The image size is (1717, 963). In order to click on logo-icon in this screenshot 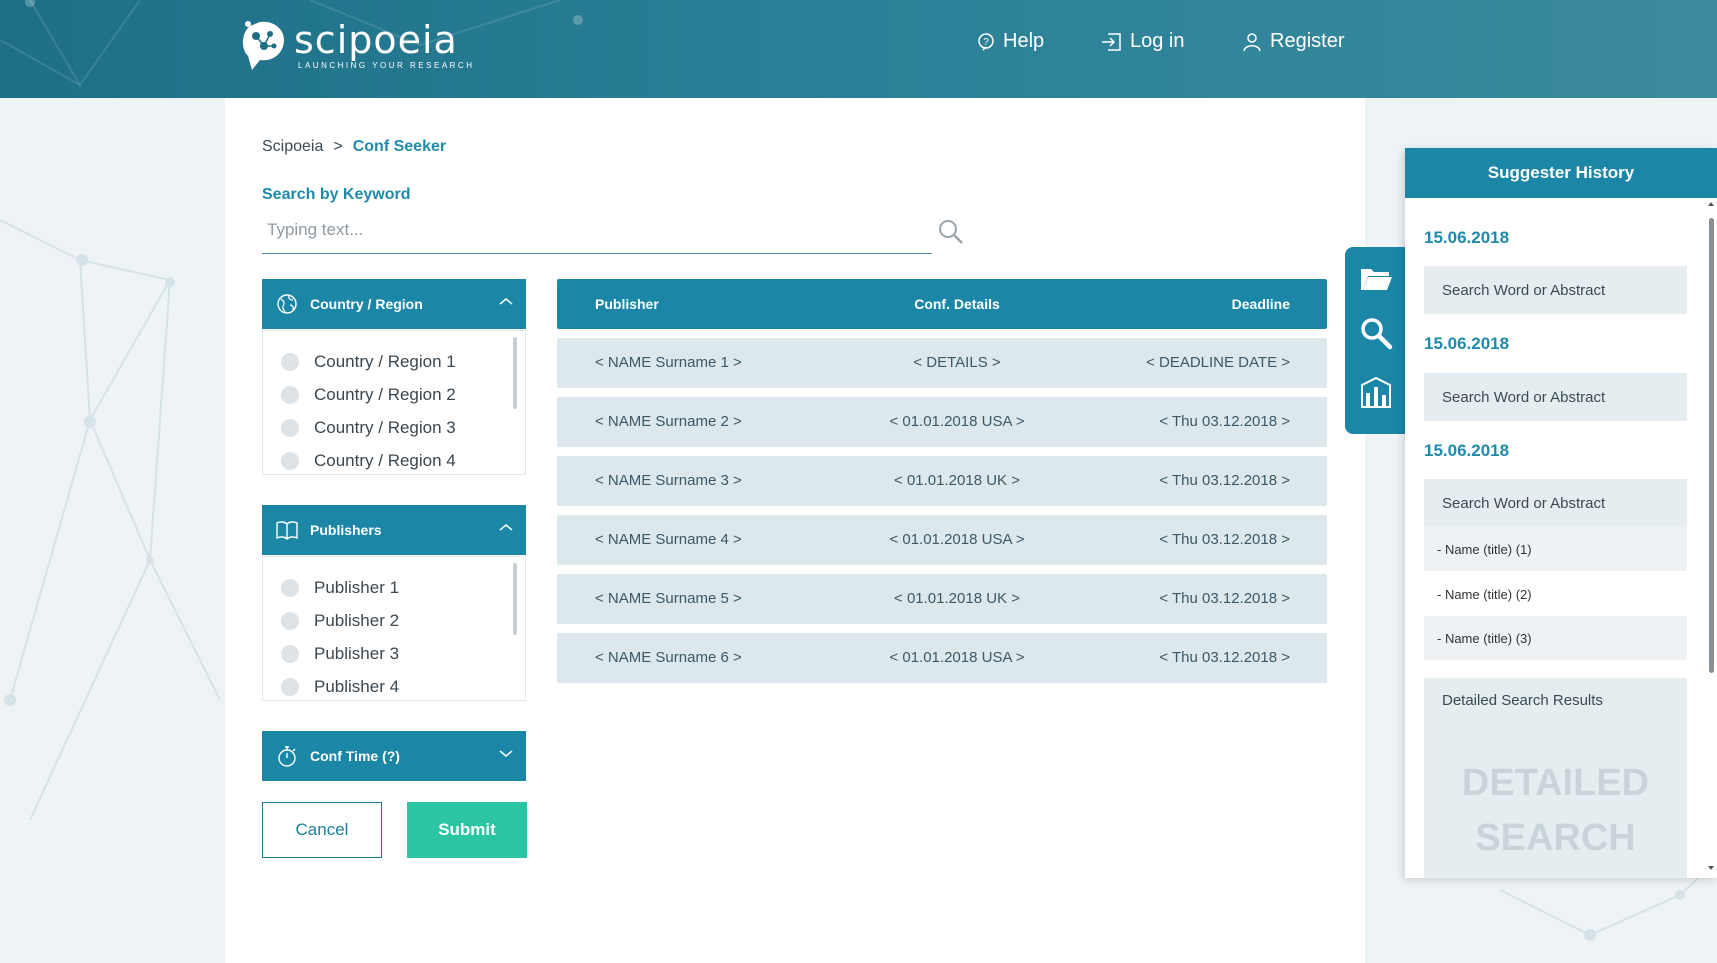, I will do `click(263, 46)`.